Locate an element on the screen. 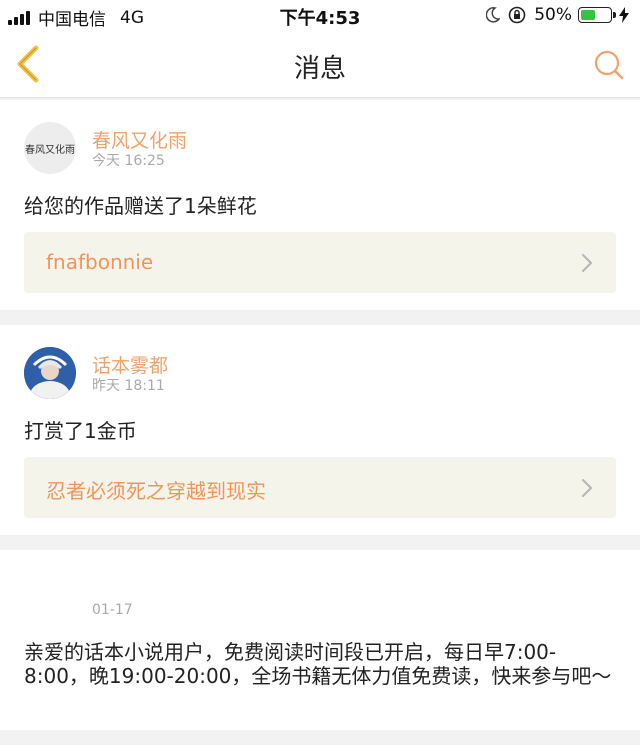 This screenshot has width=640, height=745. moon-icon is located at coordinates (493, 15).